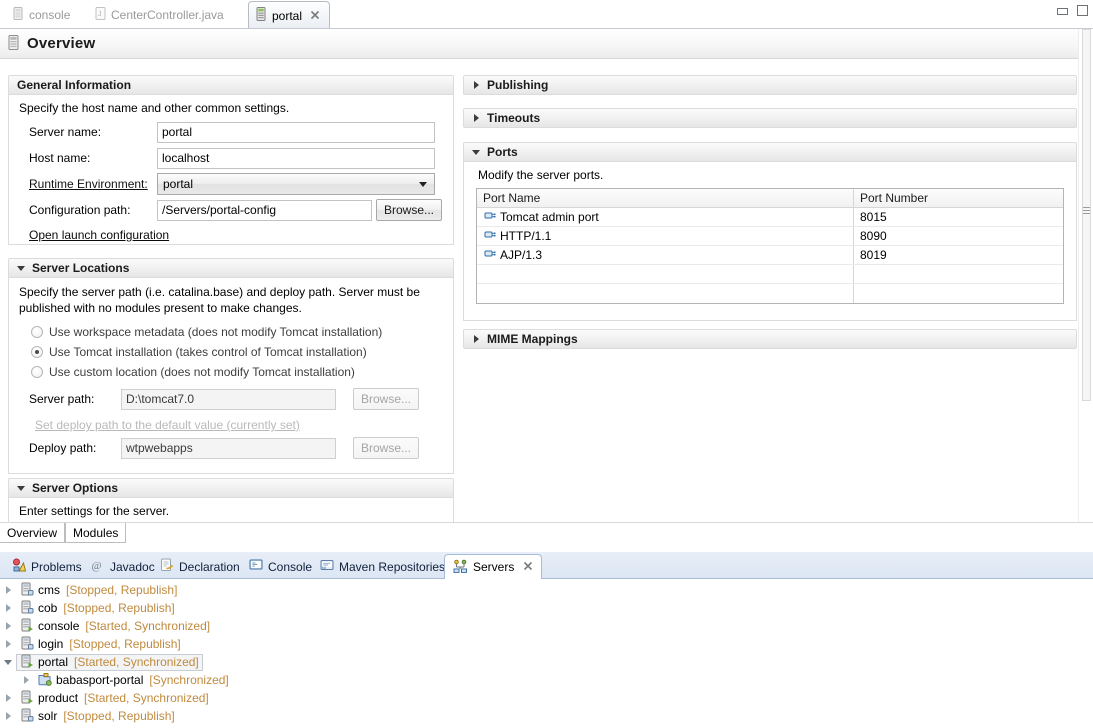  Describe the element at coordinates (546, 14) in the screenshot. I see `editor-tab-bar: console J CenterController.java portal` at that location.